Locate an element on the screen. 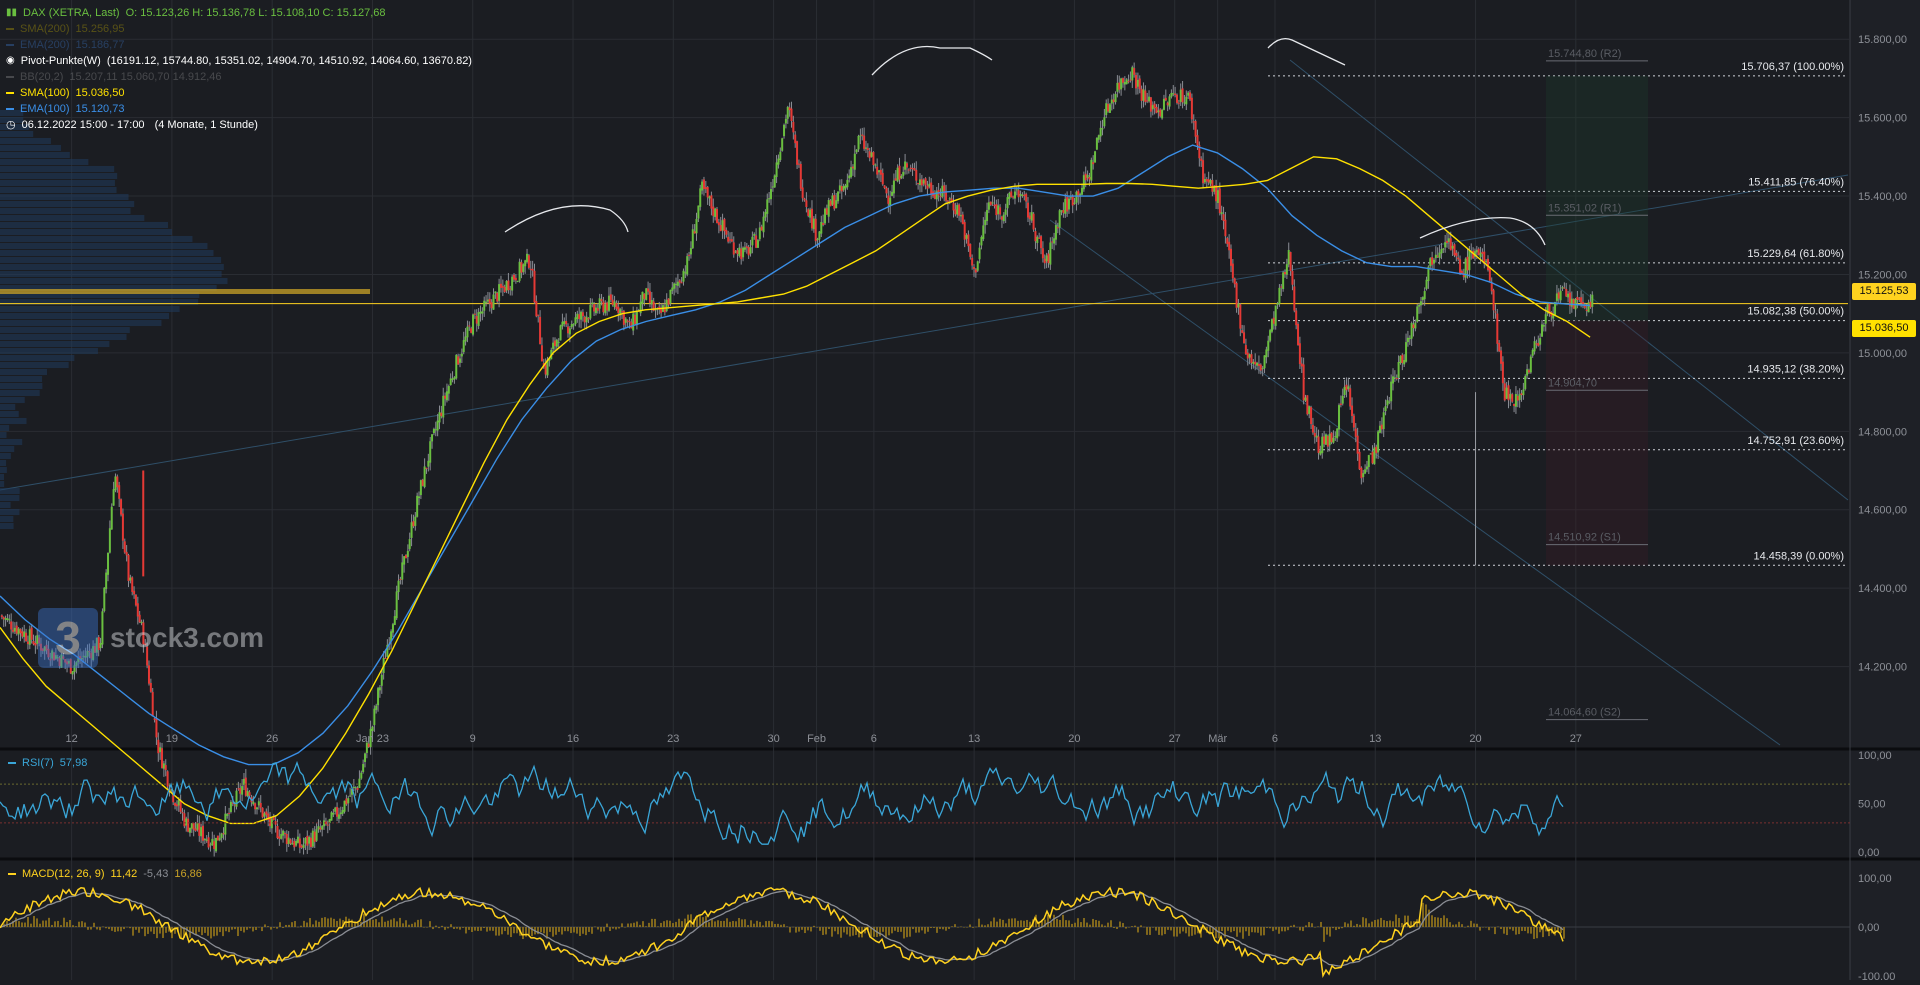  legend-ema100: EMA(100) 15.120,73 is located at coordinates (239, 109).